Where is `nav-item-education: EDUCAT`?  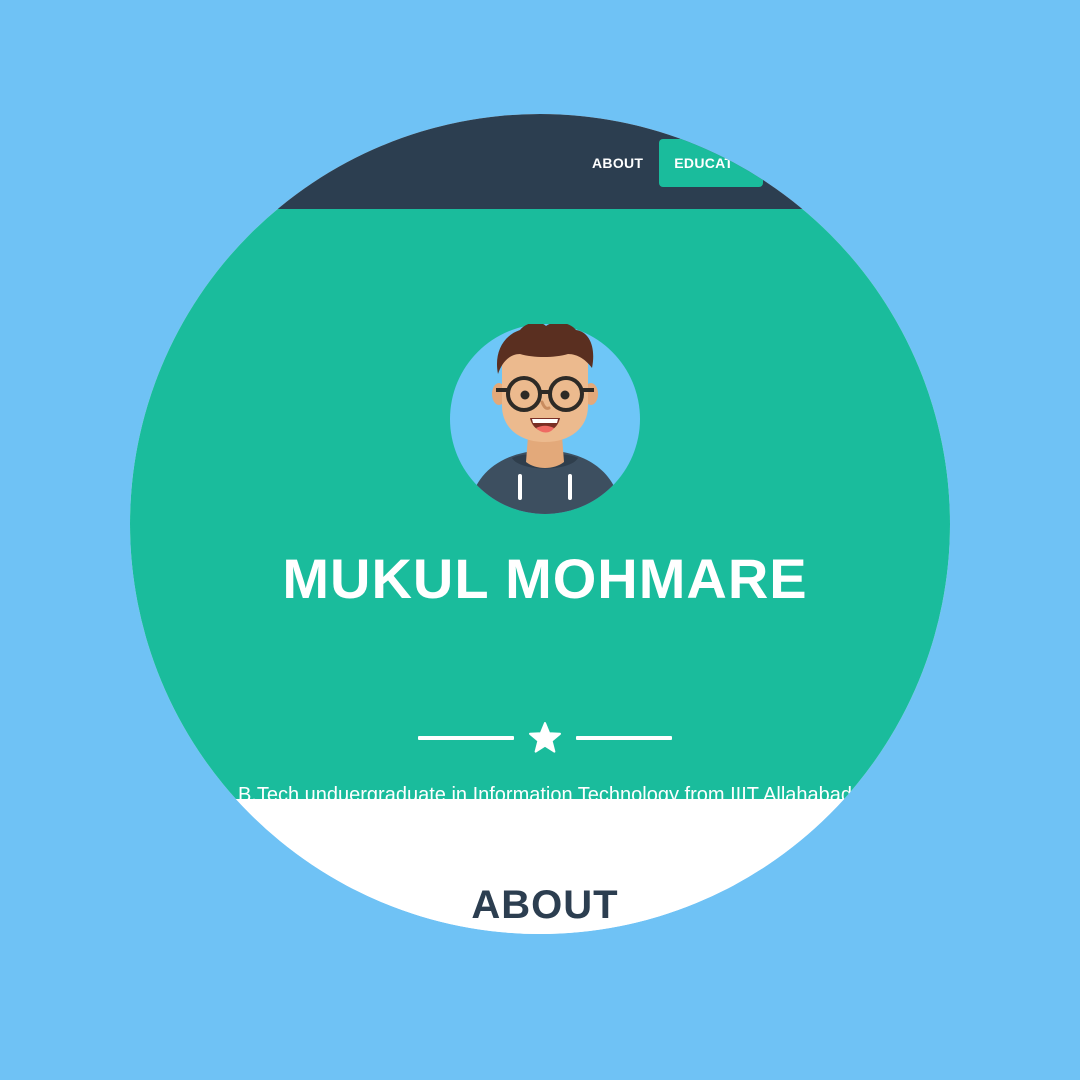 nav-item-education: EDUCAT is located at coordinates (711, 163).